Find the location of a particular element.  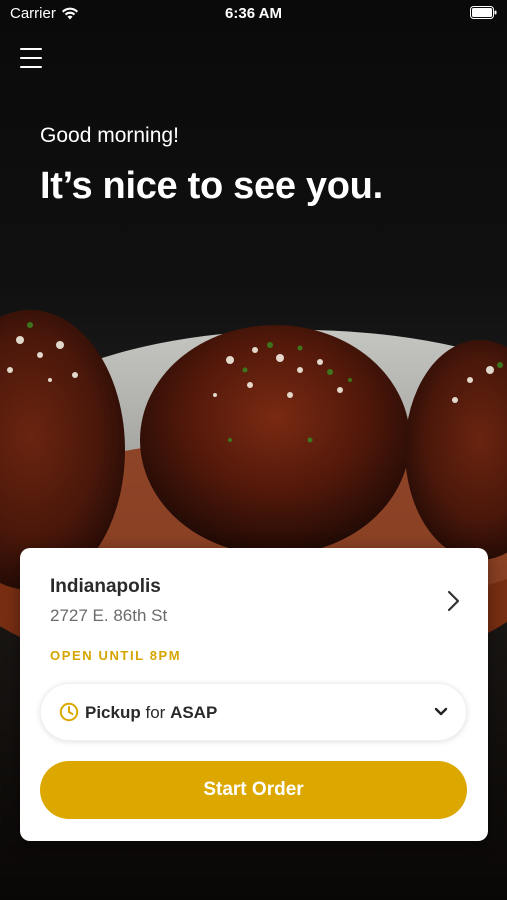

battery-icon is located at coordinates (483, 12).